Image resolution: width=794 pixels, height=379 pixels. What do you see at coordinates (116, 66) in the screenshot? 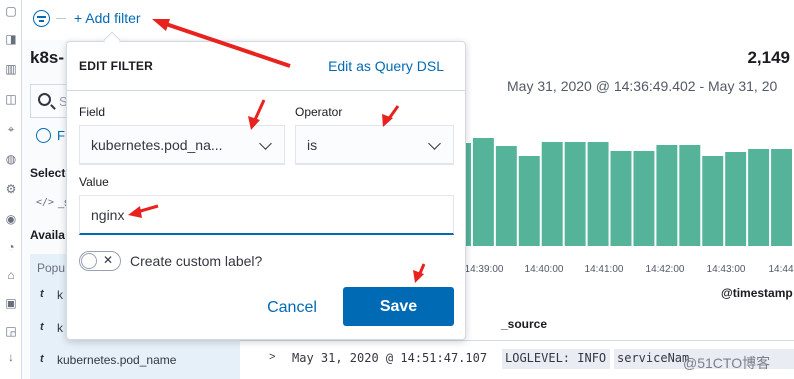
I see `popover-title: EDIT FILTER` at bounding box center [116, 66].